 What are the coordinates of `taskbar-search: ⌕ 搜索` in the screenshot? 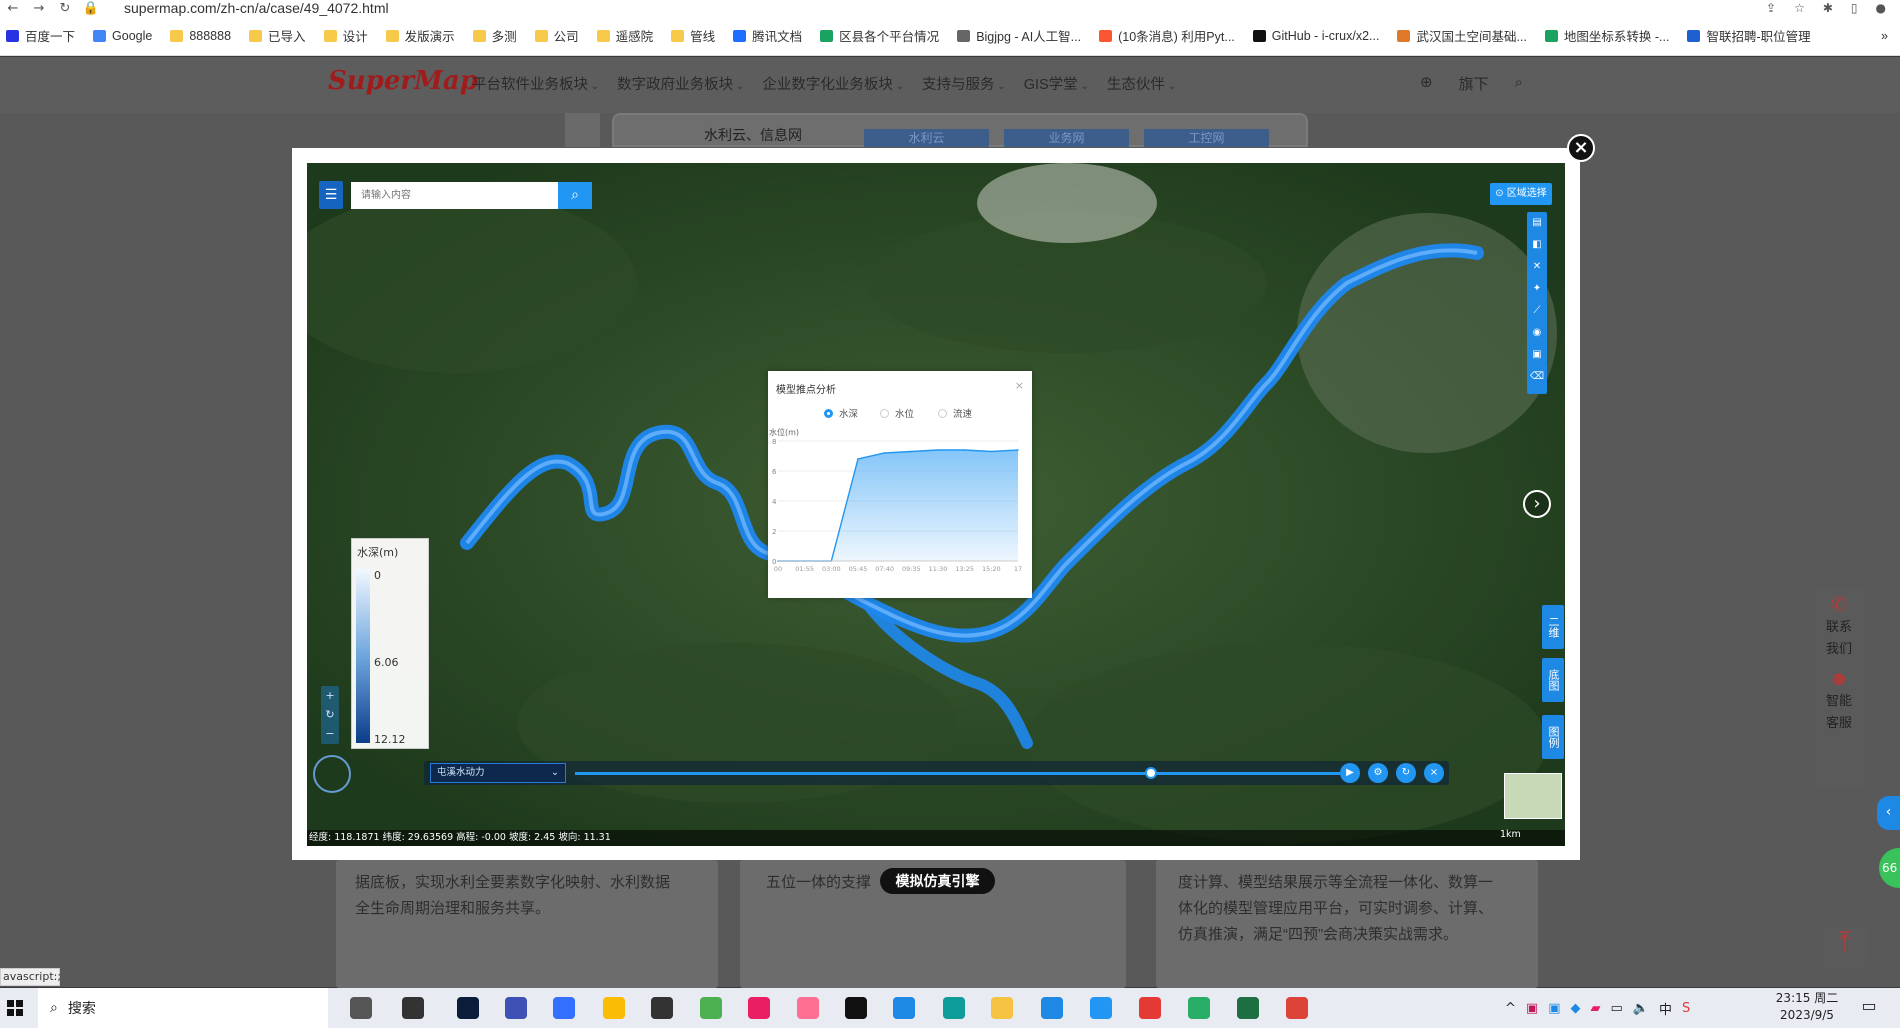 It's located at (183, 1008).